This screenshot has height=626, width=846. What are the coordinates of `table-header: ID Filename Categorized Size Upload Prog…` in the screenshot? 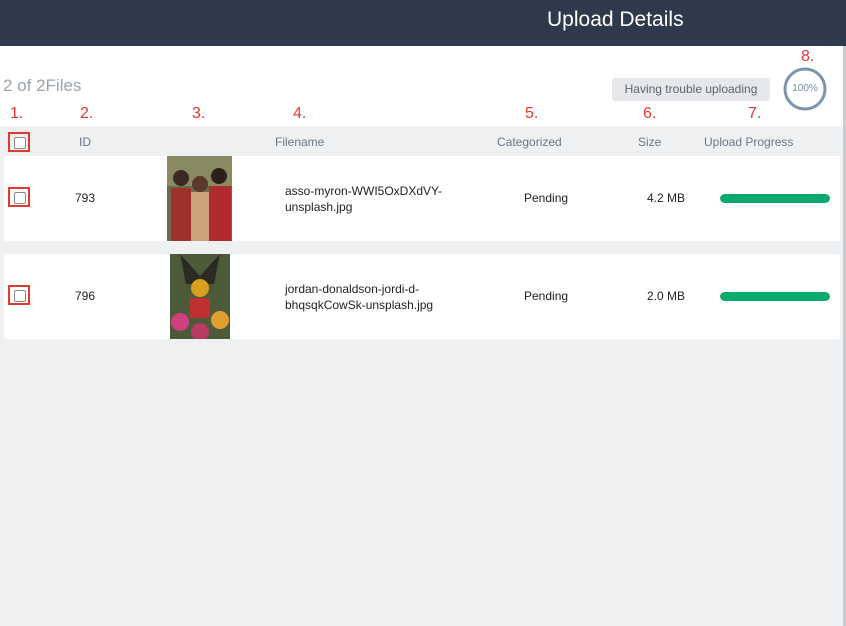 It's located at (421, 141).